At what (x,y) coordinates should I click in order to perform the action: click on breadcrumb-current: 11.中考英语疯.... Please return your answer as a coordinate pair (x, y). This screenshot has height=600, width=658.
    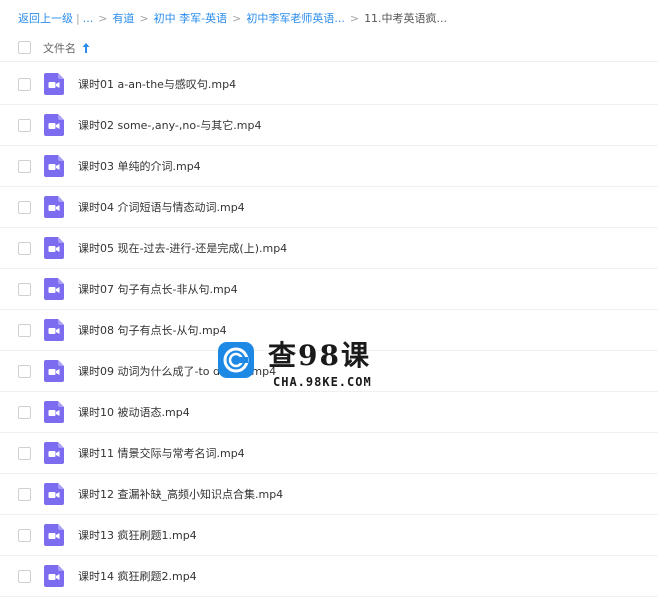
    Looking at the image, I should click on (406, 18).